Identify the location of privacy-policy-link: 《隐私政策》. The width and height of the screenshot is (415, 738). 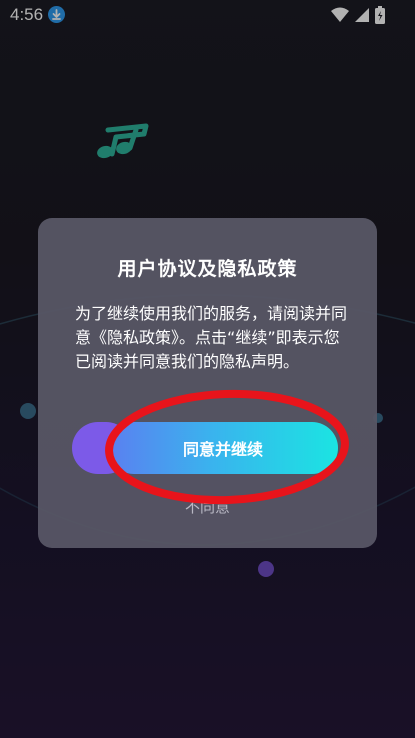
(135, 337).